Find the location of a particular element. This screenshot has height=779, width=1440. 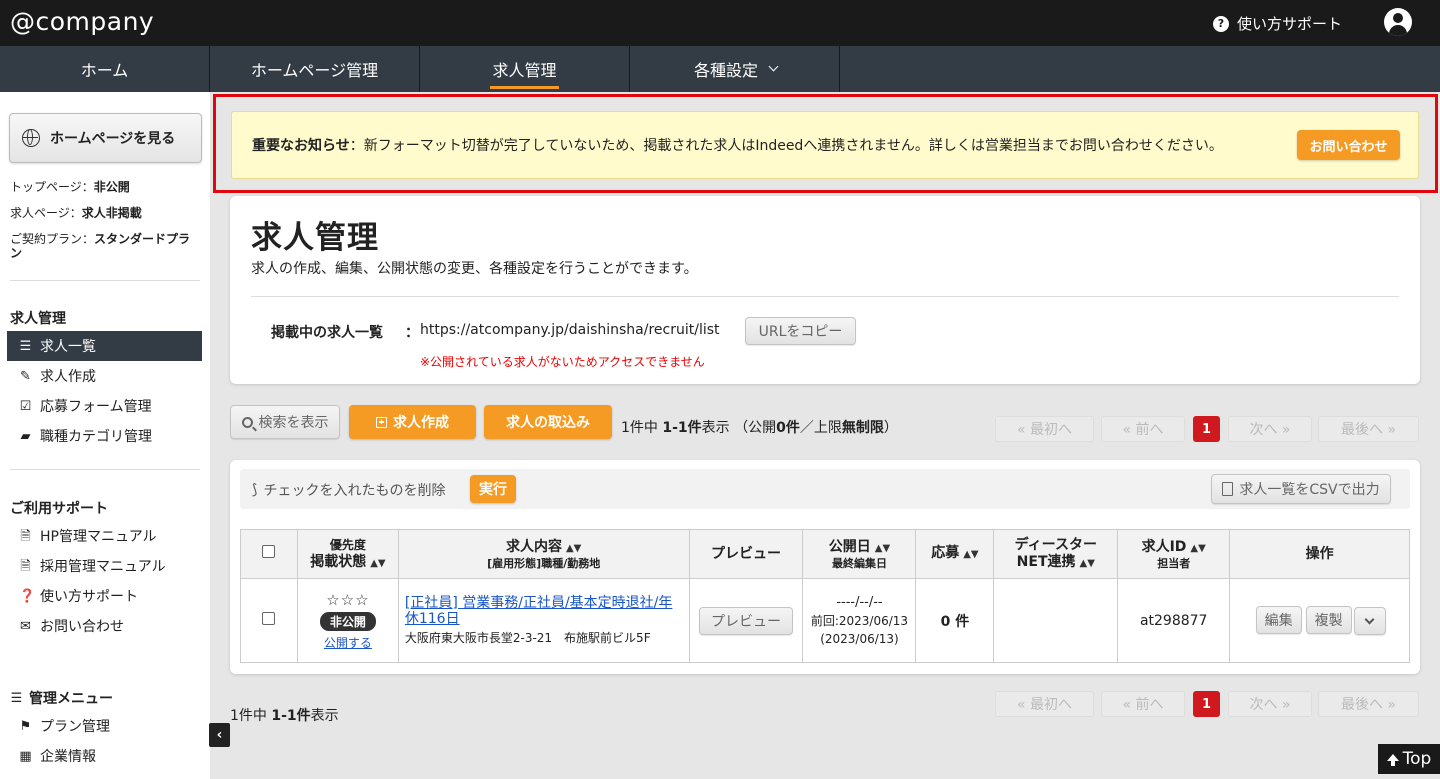

sidebar-item-label: 求人一覧 is located at coordinates (68, 347).